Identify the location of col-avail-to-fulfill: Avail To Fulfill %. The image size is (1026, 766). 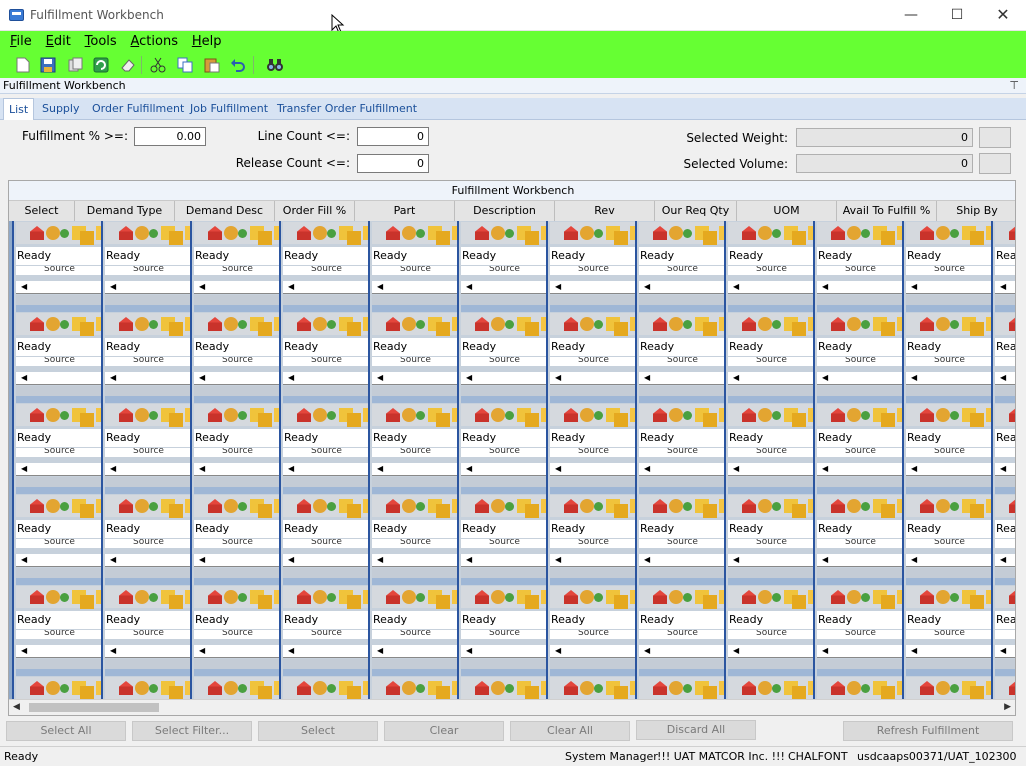
(887, 211).